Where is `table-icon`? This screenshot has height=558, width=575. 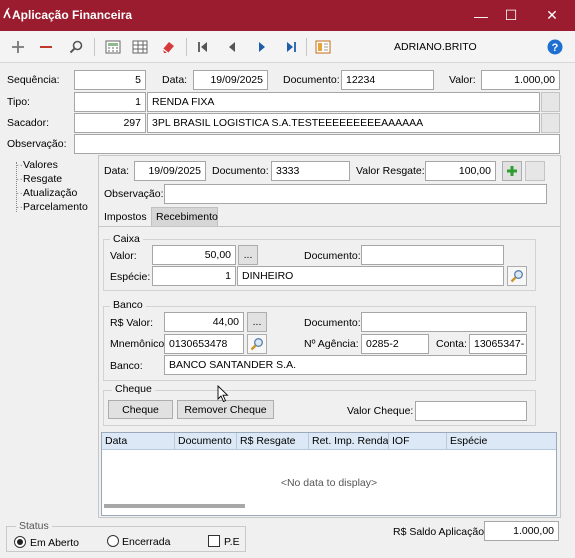 table-icon is located at coordinates (140, 47).